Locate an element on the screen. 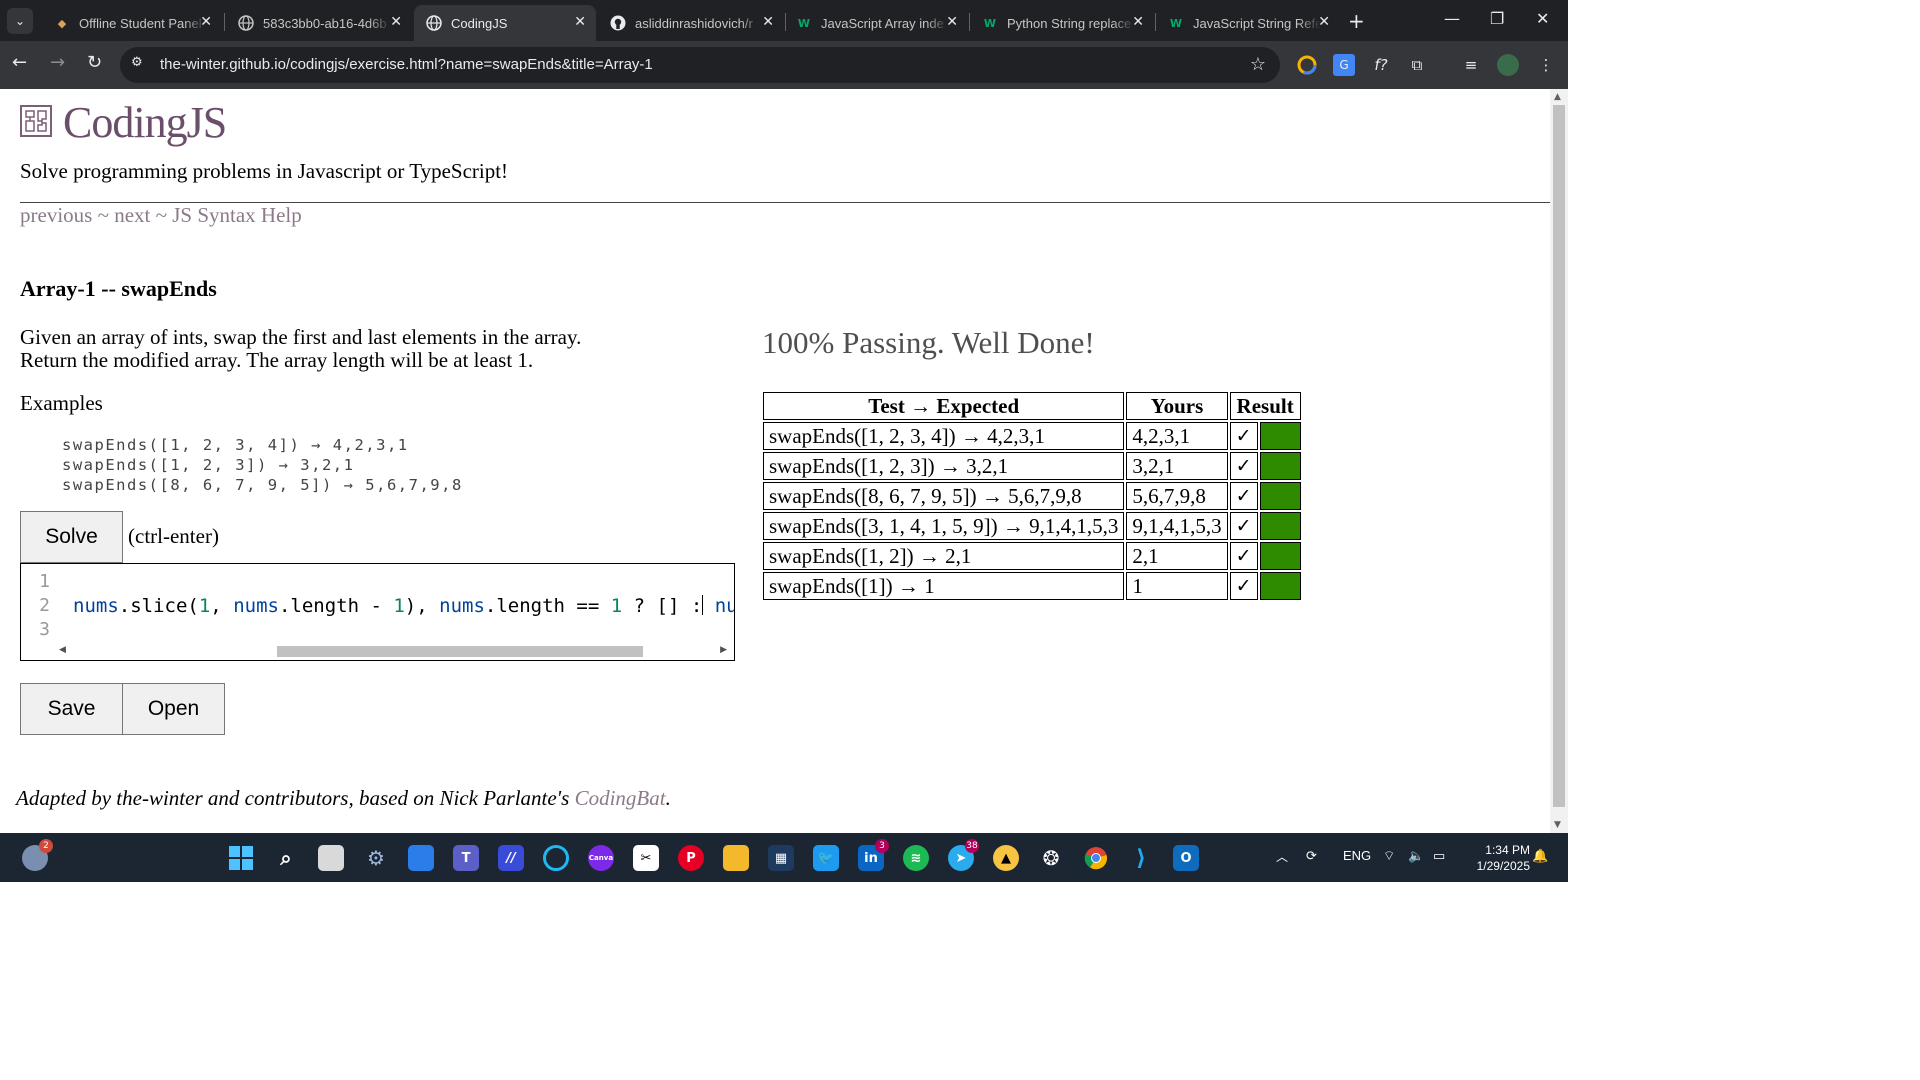 The image size is (1920, 1080). outlook-icon: O is located at coordinates (1186, 858).